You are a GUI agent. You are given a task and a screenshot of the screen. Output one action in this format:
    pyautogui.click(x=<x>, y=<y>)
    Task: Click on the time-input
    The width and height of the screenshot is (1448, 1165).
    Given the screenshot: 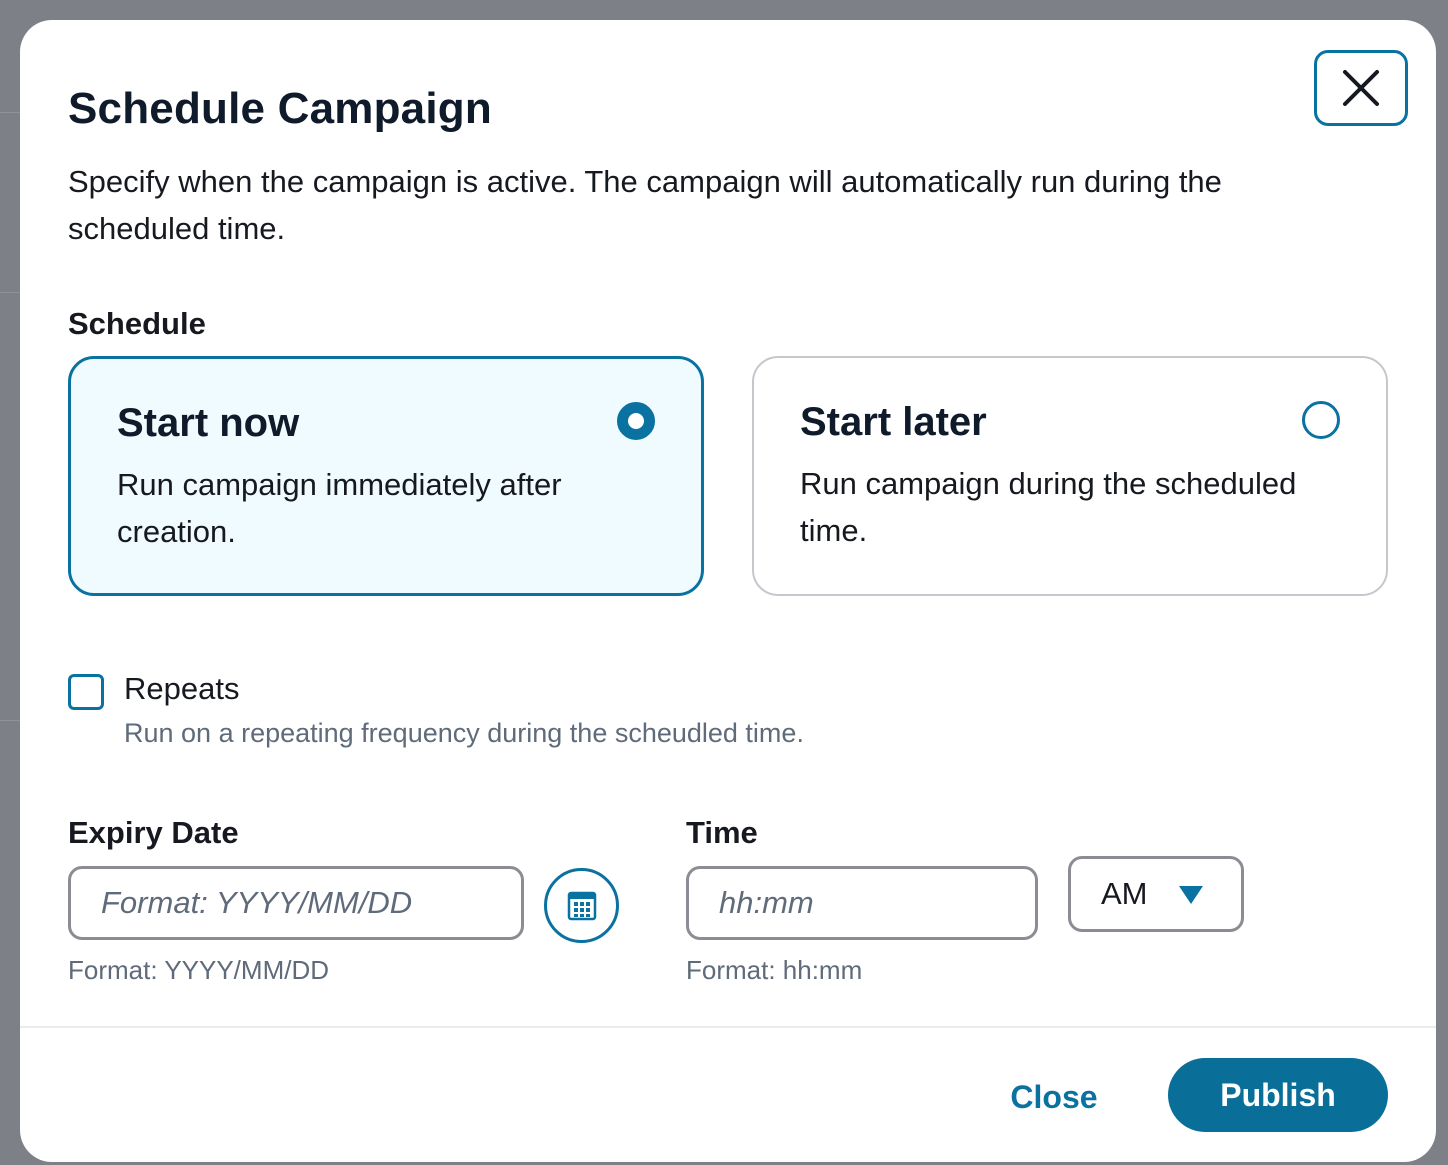 What is the action you would take?
    pyautogui.click(x=862, y=903)
    